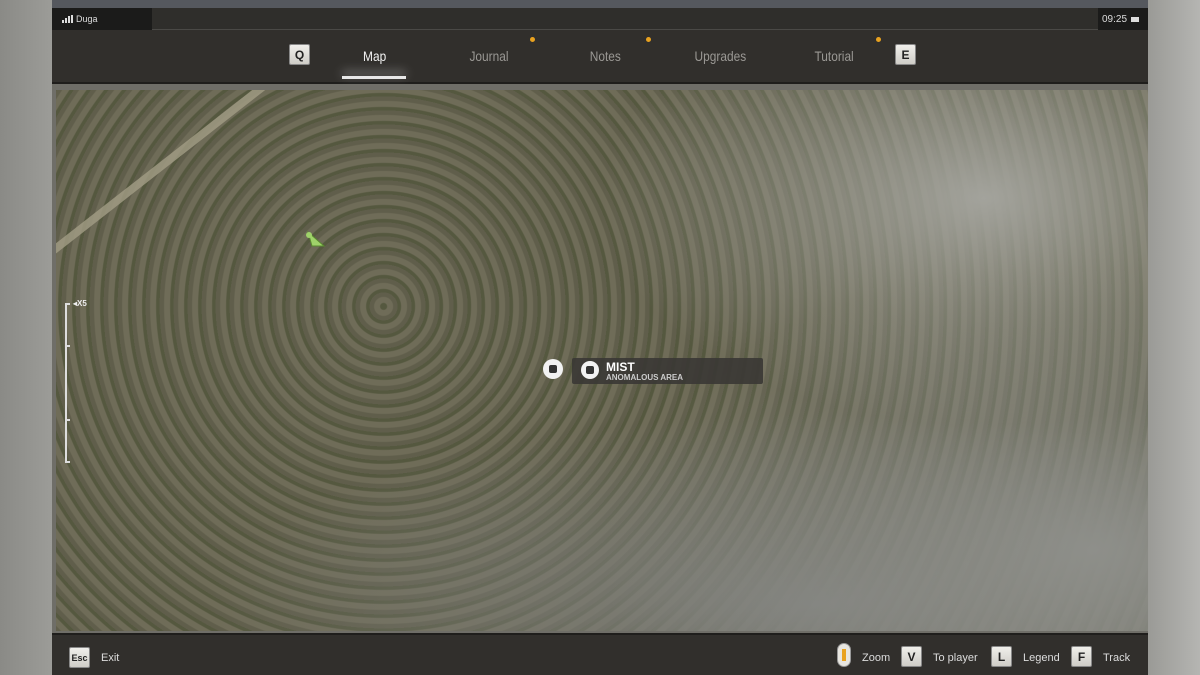 This screenshot has height=675, width=1200. I want to click on tab-tutorial: Tutorial, so click(833, 56).